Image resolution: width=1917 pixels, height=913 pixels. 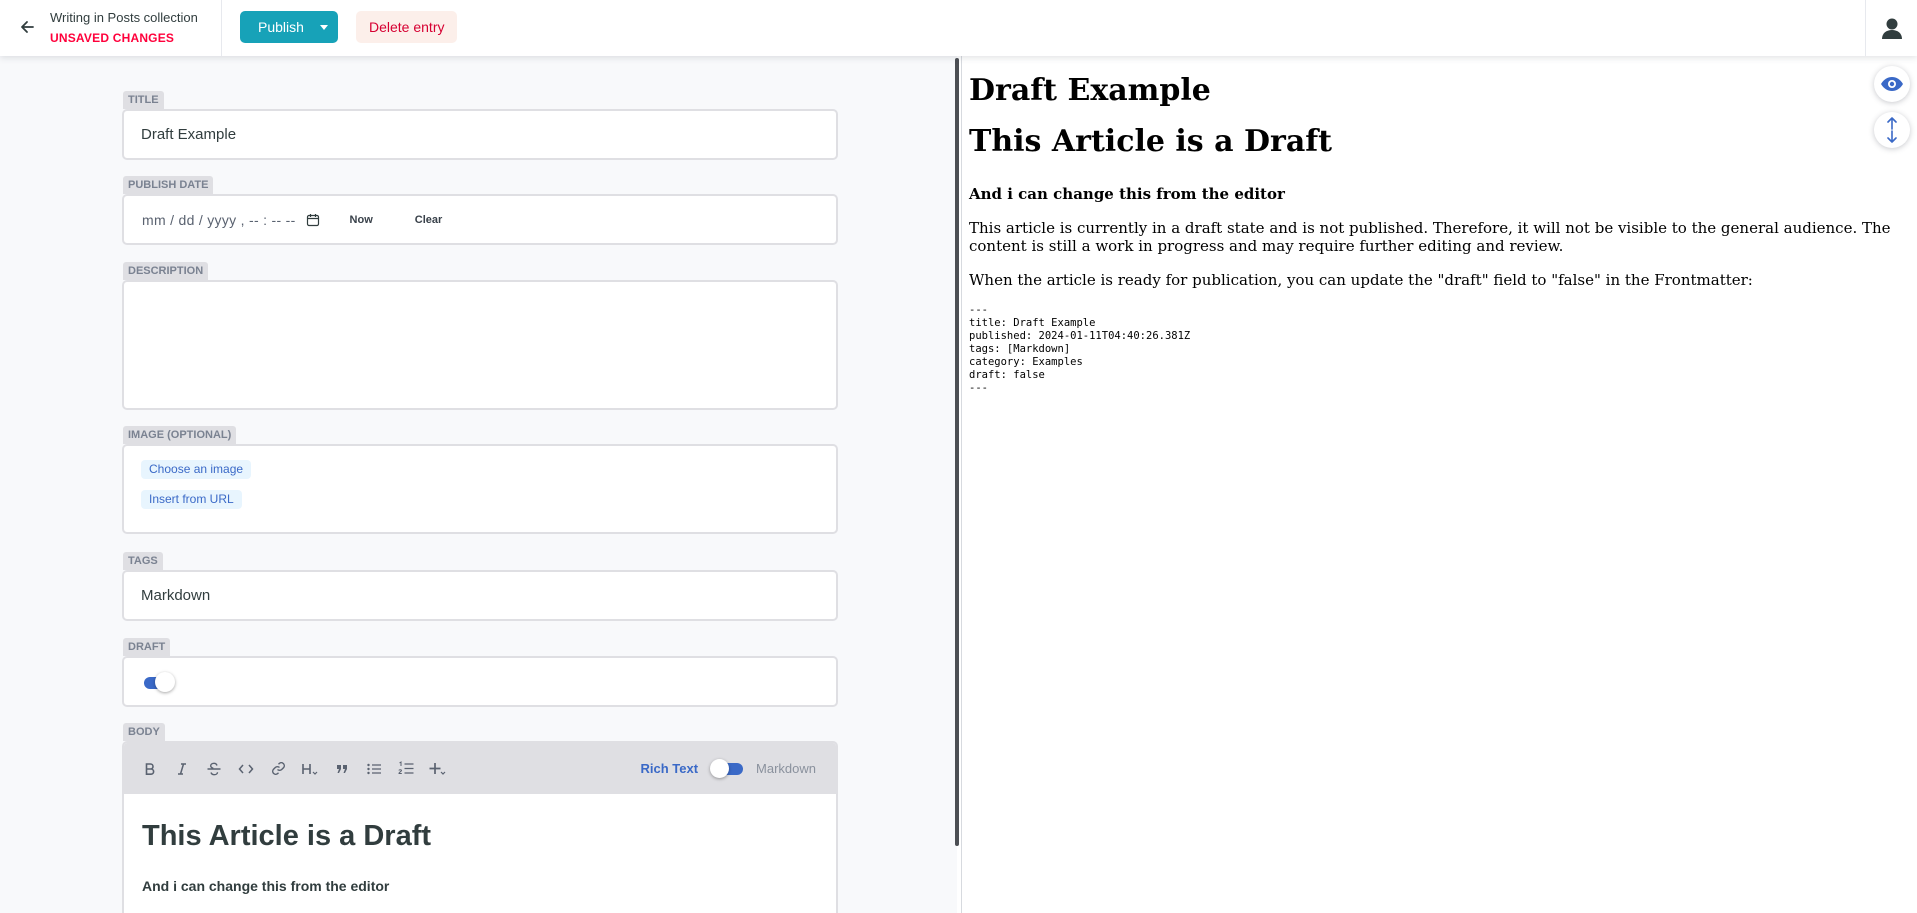 I want to click on title-label: TITLE, so click(x=143, y=100).